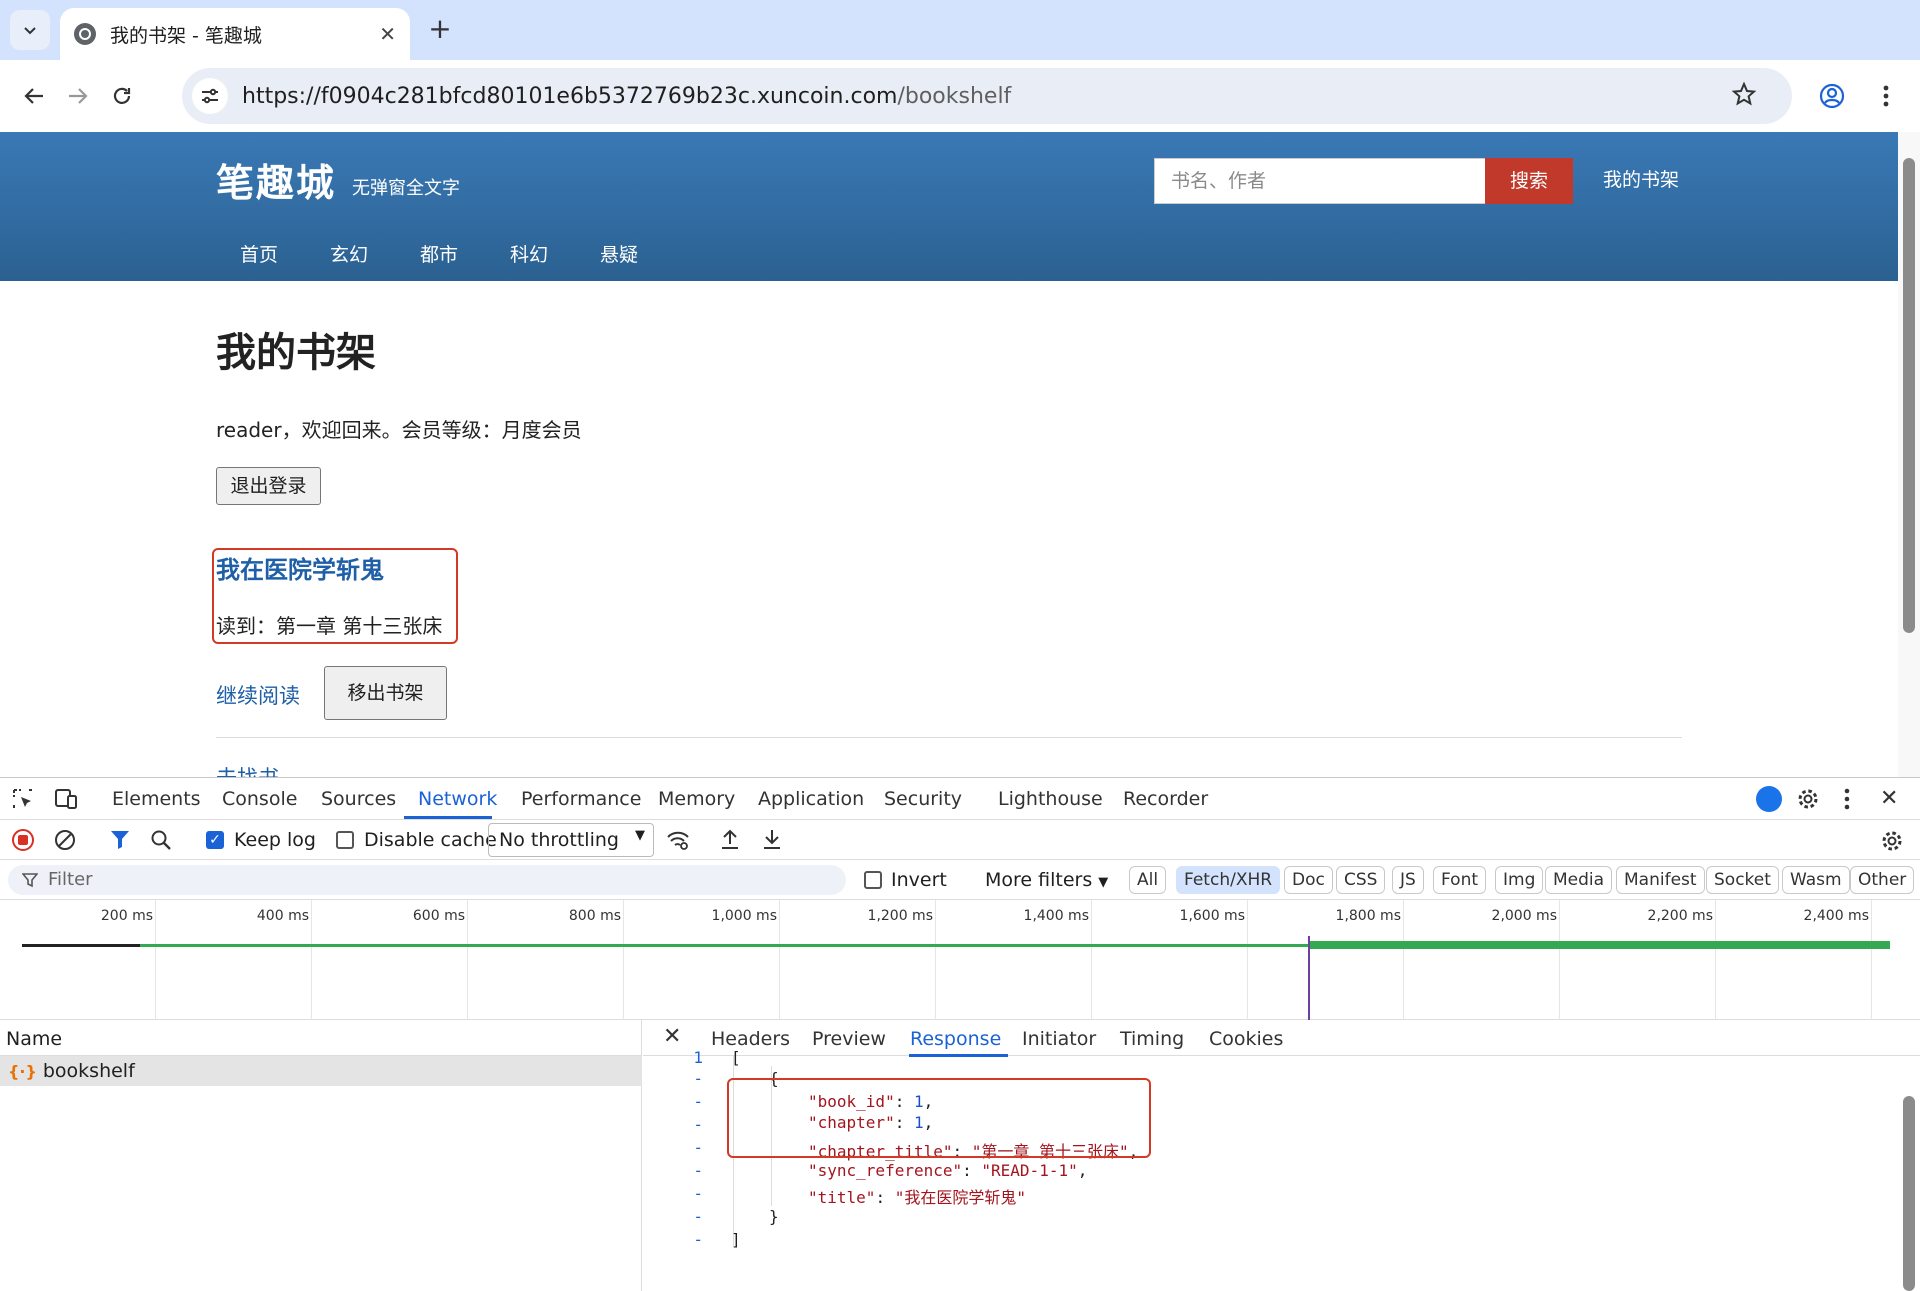  Describe the element at coordinates (1148, 880) in the screenshot. I see `filter-chip-all: All` at that location.